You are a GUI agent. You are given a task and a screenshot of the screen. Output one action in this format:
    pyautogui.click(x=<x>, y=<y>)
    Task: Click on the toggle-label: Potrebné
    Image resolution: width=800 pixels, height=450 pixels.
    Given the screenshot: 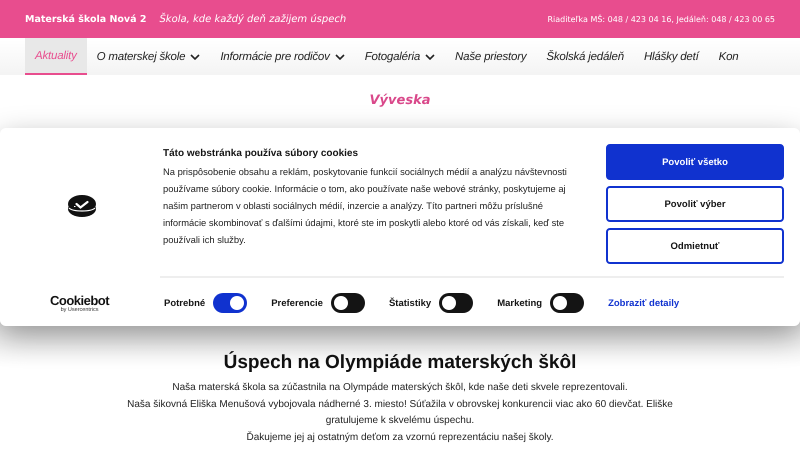 What is the action you would take?
    pyautogui.click(x=185, y=303)
    